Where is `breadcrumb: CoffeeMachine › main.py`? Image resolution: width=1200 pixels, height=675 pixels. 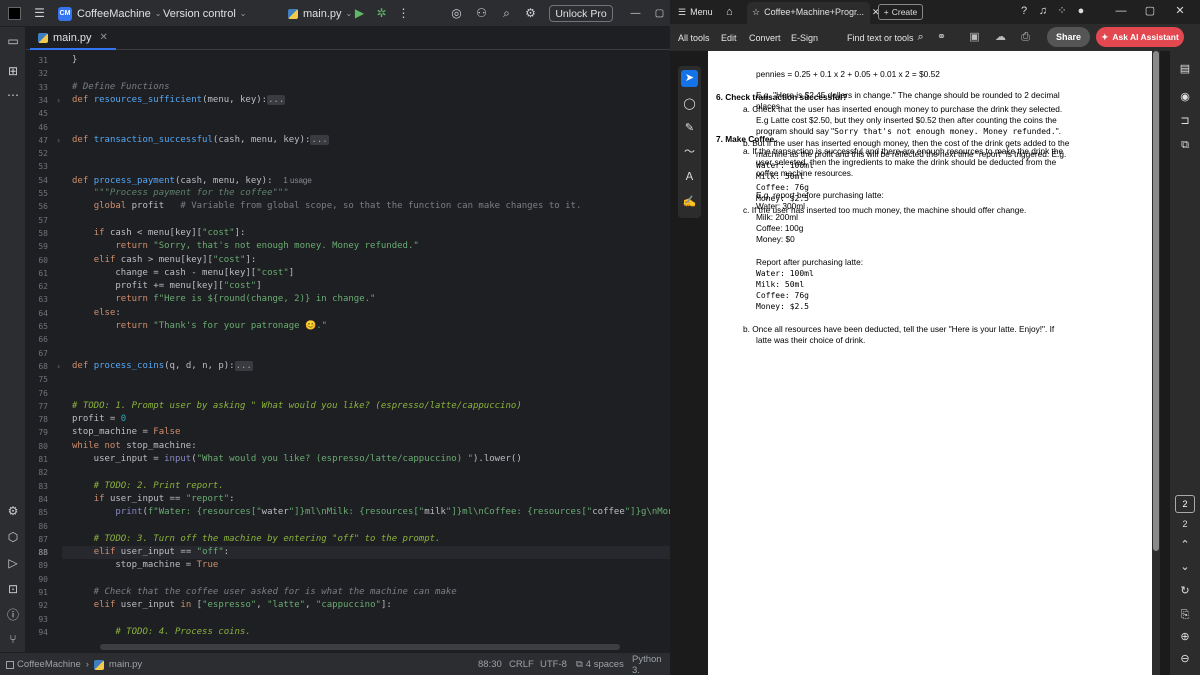 breadcrumb: CoffeeMachine › main.py is located at coordinates (74, 664).